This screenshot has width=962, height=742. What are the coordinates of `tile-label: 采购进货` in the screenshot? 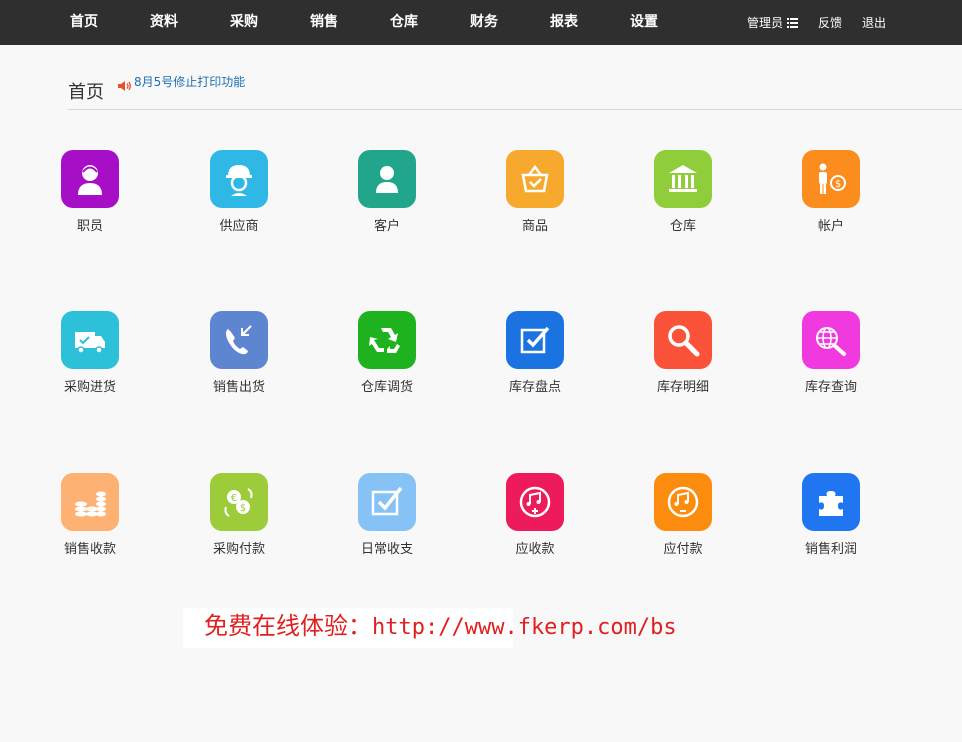 It's located at (89, 387).